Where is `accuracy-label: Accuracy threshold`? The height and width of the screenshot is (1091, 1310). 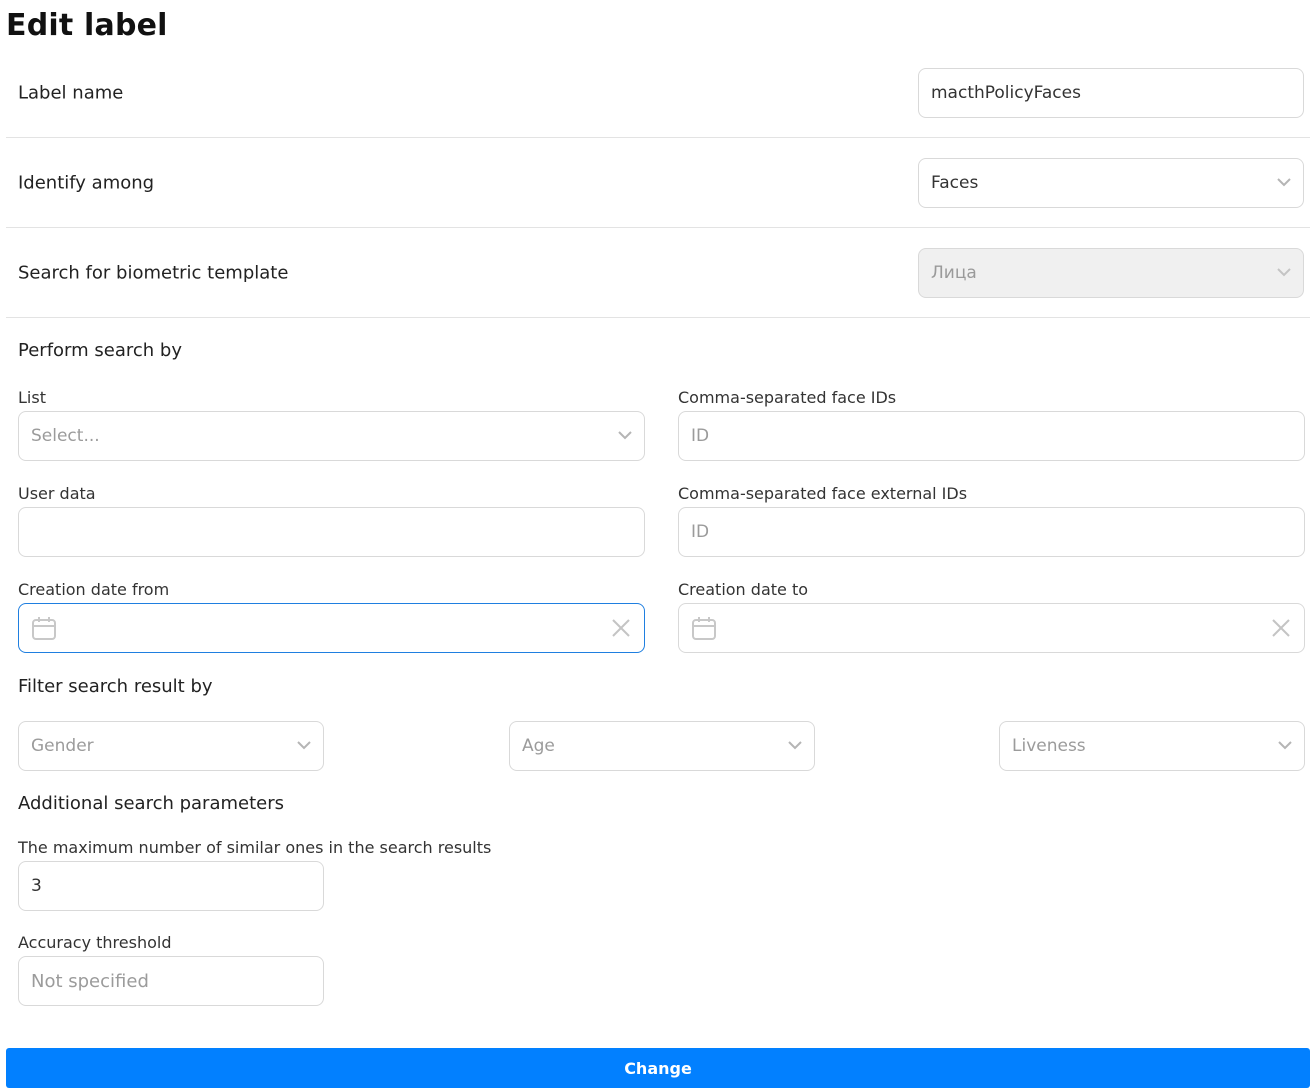
accuracy-label: Accuracy threshold is located at coordinates (95, 942).